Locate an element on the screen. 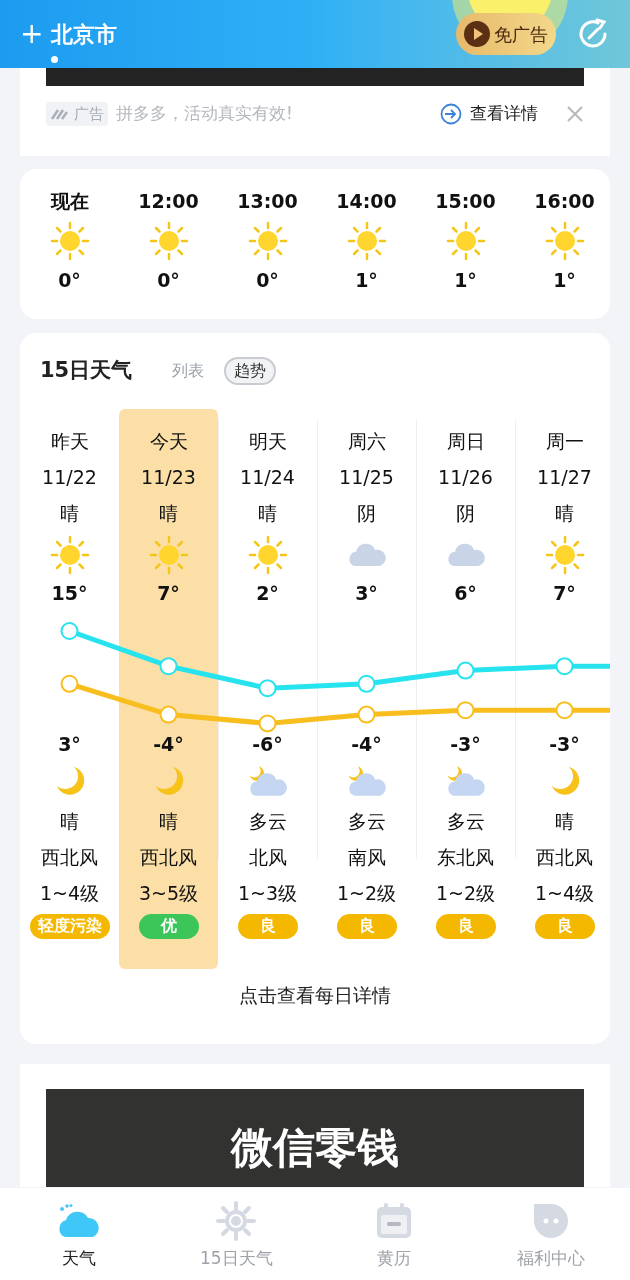 The width and height of the screenshot is (630, 1280). daily-details-link: 点击查看每日详情 is located at coordinates (315, 995).